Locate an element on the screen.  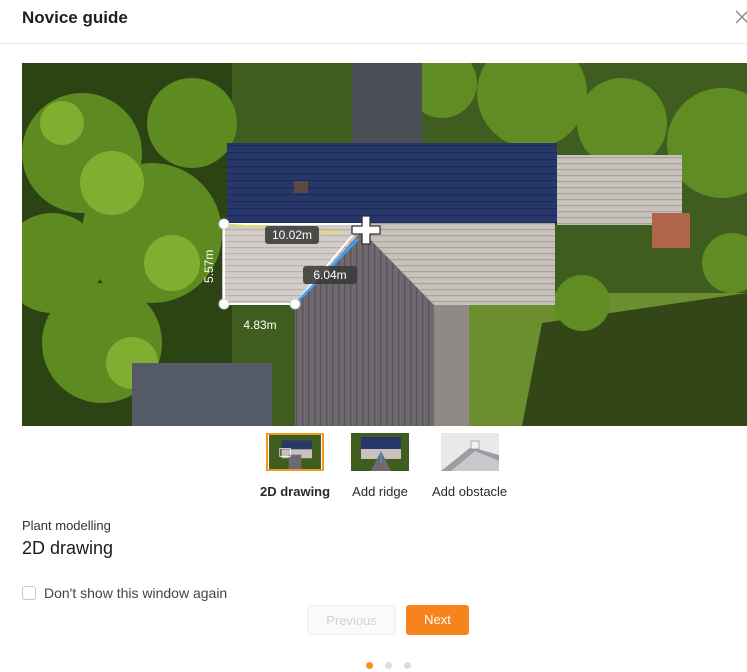
bottom-edge-measurement: 4.83m is located at coordinates (259, 325).